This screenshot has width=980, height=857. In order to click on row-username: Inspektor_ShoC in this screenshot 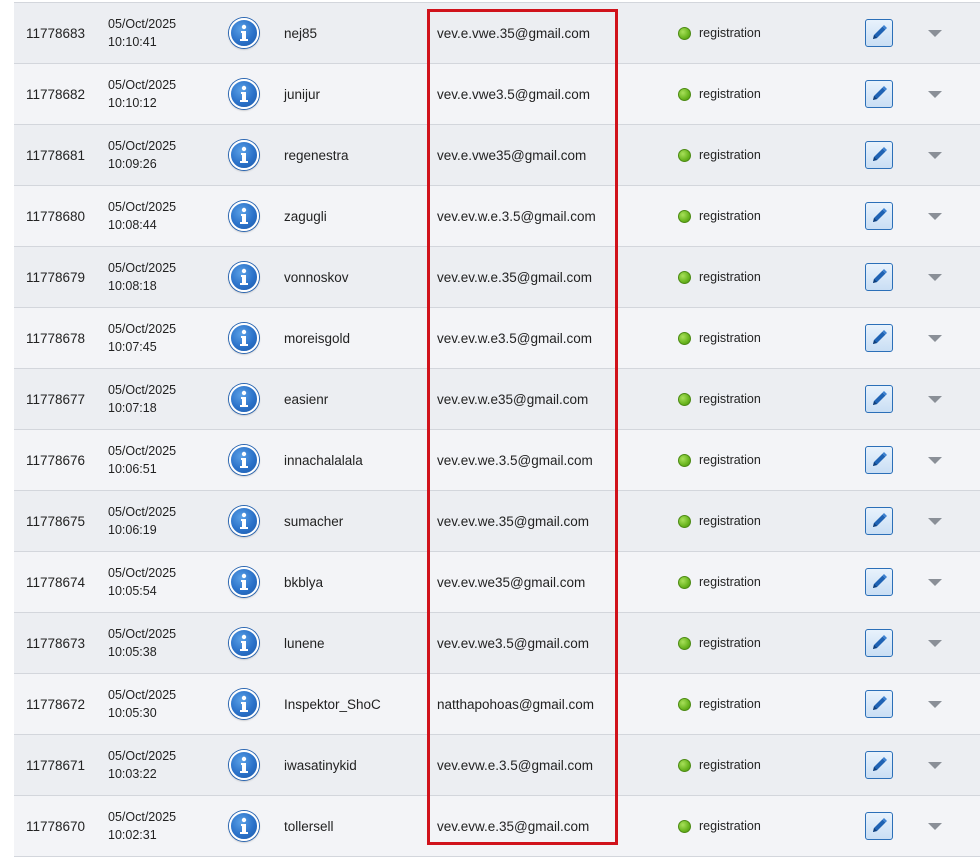, I will do `click(354, 704)`.